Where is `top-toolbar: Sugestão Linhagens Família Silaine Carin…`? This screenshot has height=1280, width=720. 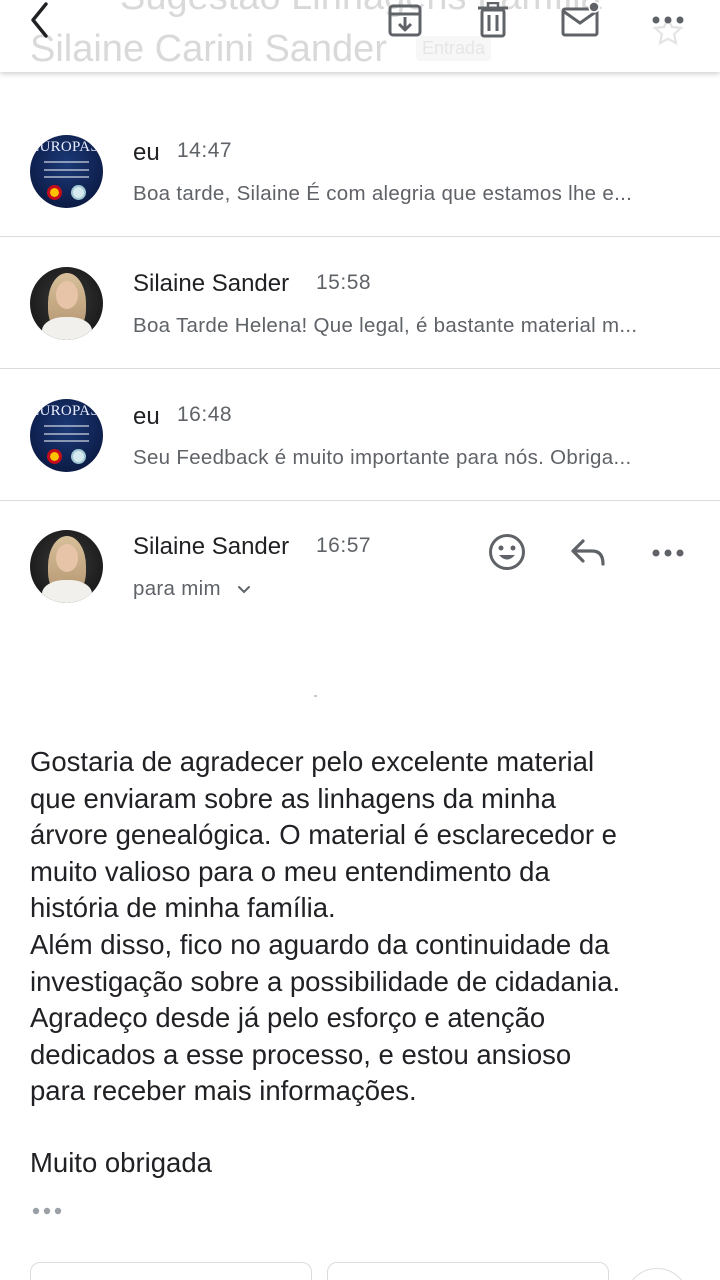
top-toolbar: Sugestão Linhagens Família Silaine Carin… is located at coordinates (360, 36).